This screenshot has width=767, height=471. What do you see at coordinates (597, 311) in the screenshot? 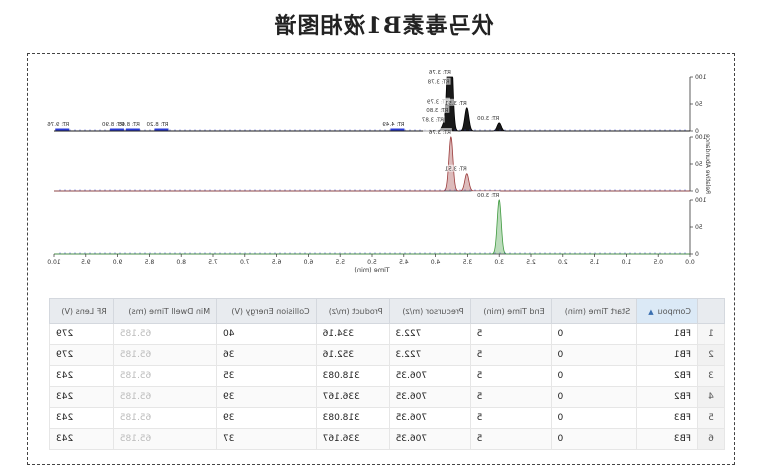
I see `column-header-label: Start Time (min)` at bounding box center [597, 311].